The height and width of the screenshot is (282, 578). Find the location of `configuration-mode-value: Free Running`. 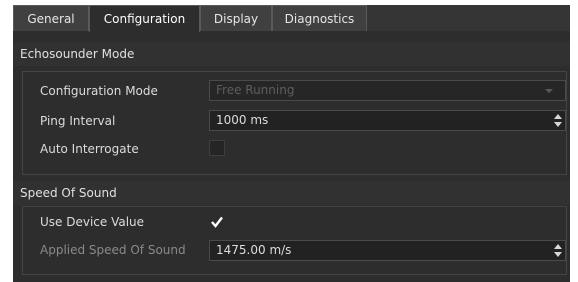

configuration-mode-value: Free Running is located at coordinates (255, 90).